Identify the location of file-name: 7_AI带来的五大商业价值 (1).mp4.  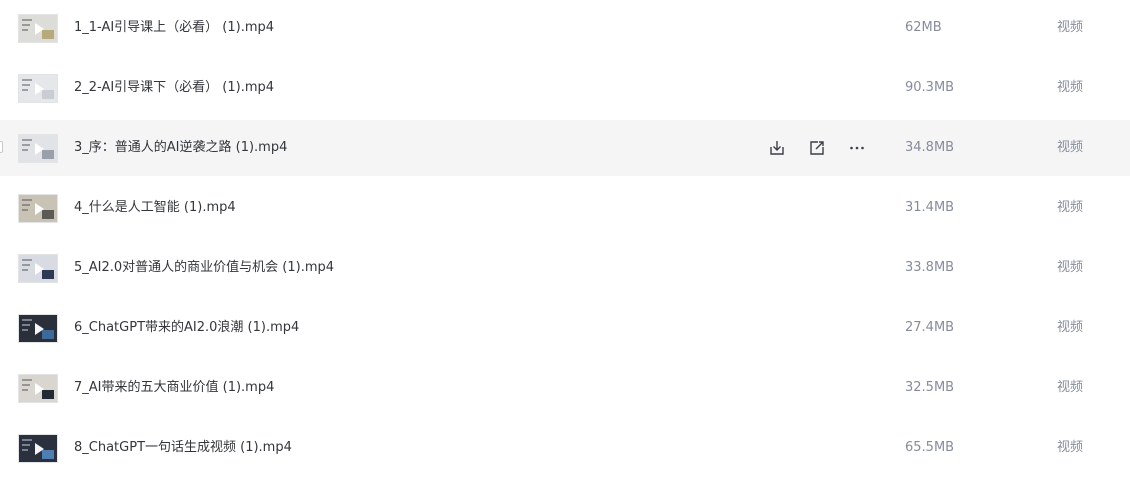
(174, 388).